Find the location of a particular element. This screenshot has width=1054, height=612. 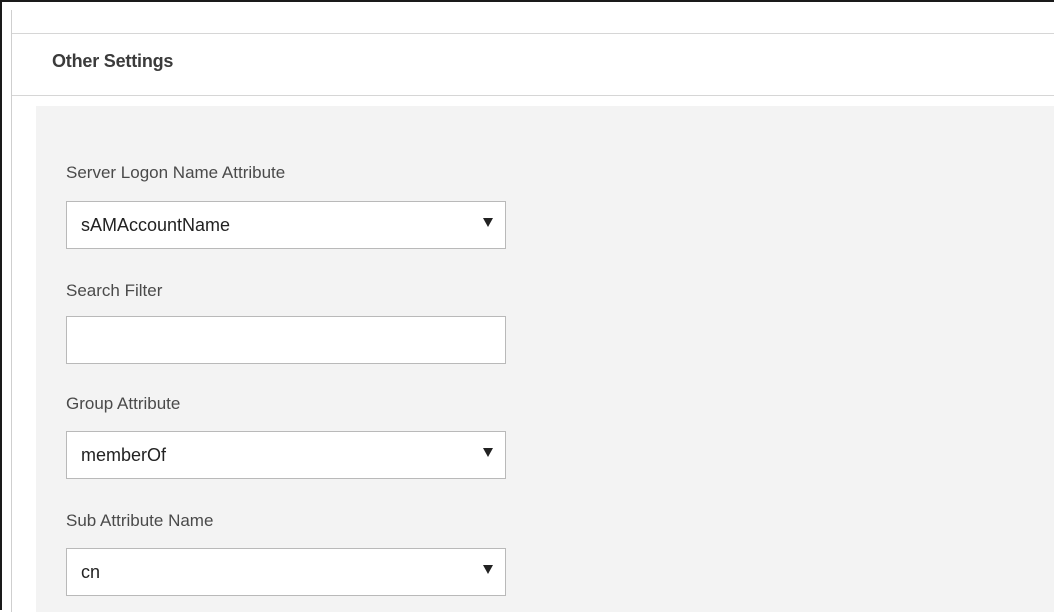

sub-attribute-name-value: cn is located at coordinates (91, 572).